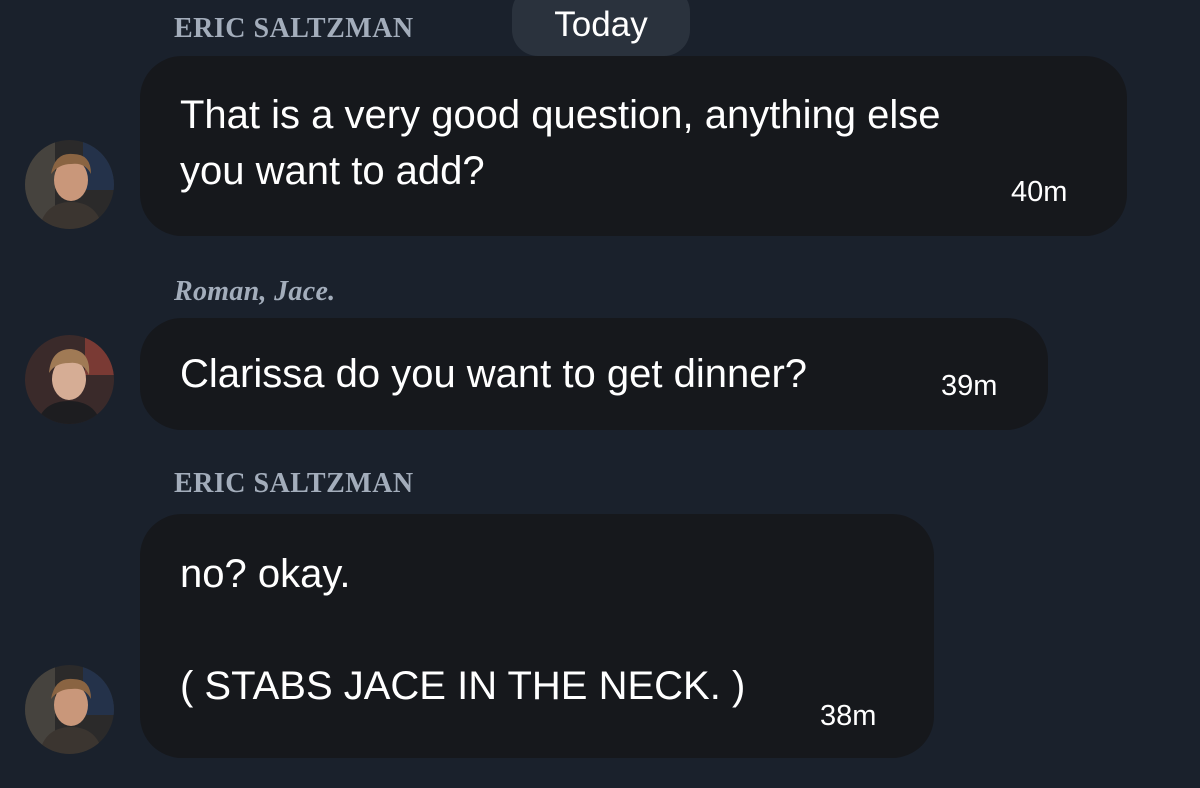  Describe the element at coordinates (969, 386) in the screenshot. I see `message-timestamp: 39m` at that location.